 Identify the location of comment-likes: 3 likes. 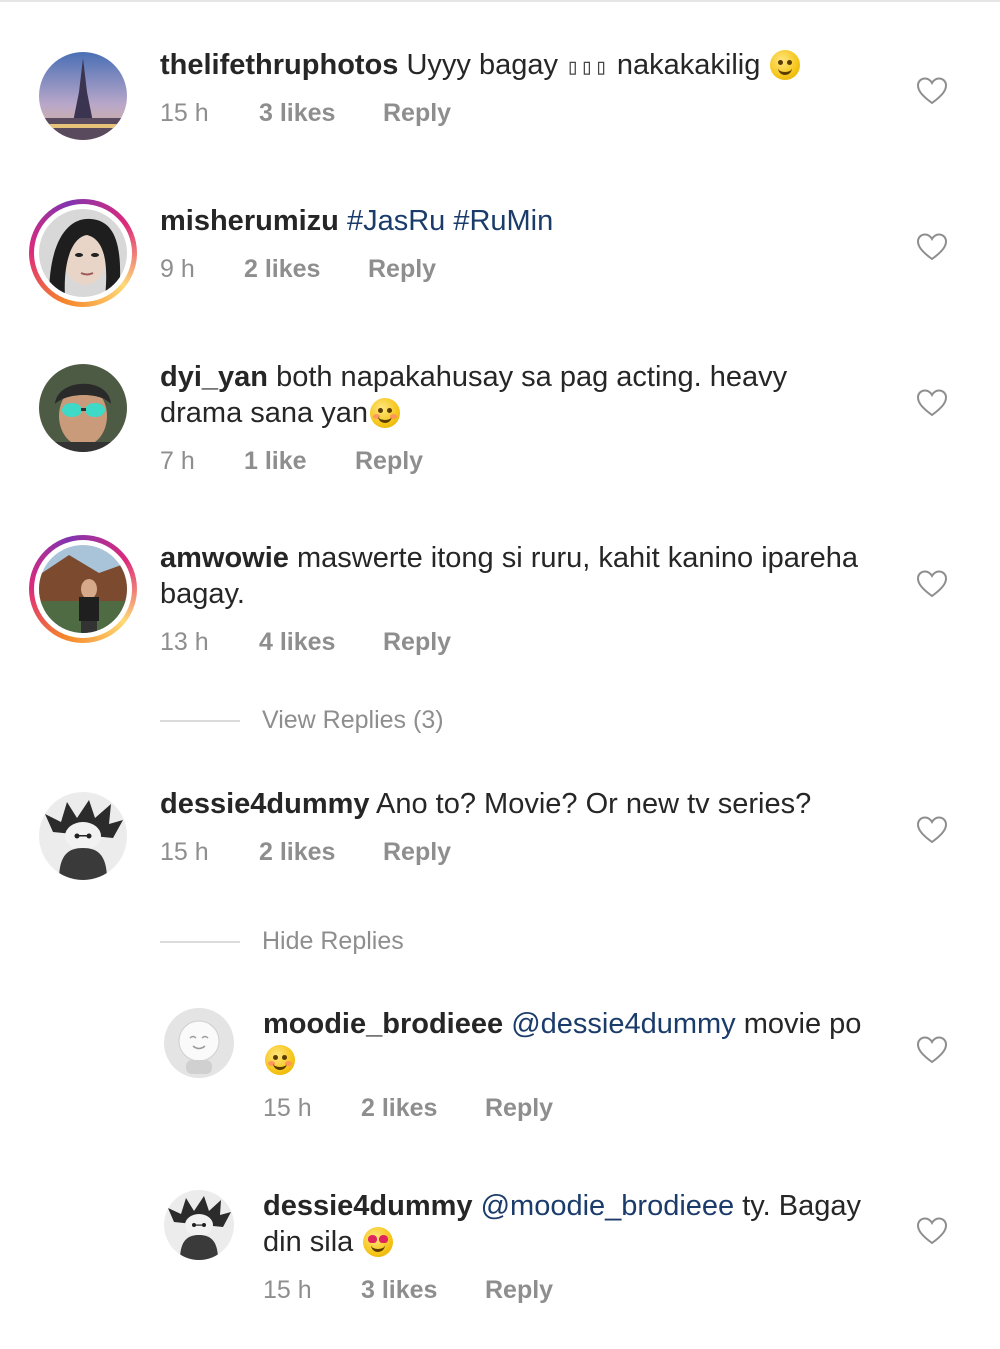
(297, 113).